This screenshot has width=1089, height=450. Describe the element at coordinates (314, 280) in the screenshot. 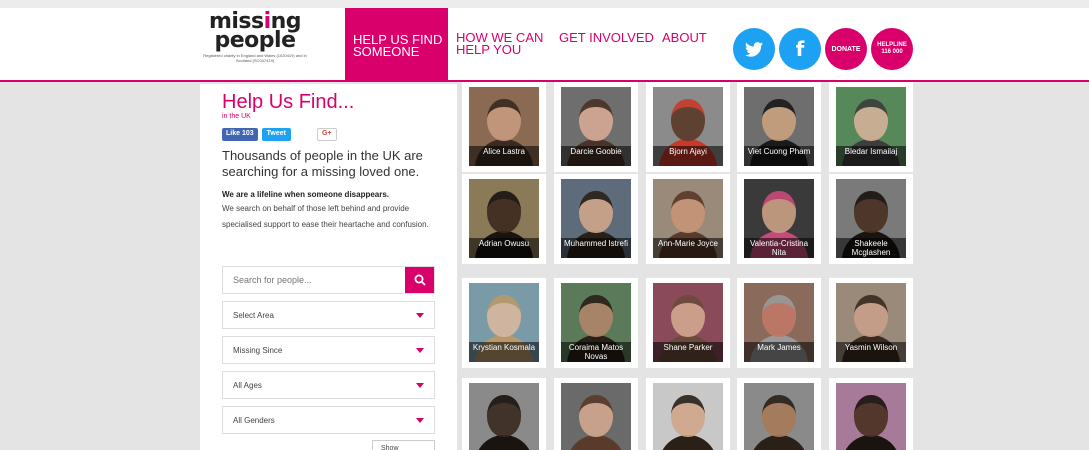

I see `search-input` at that location.